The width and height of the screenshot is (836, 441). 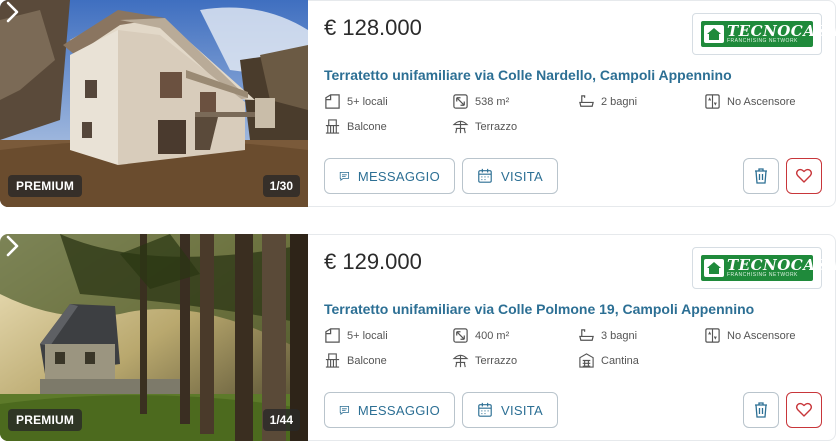 I want to click on feature-area: 538 m², so click(x=480, y=101).